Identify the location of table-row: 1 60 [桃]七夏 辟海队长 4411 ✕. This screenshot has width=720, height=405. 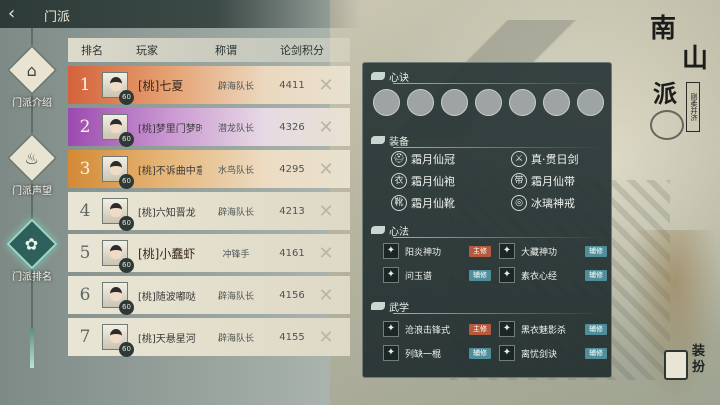
(209, 85).